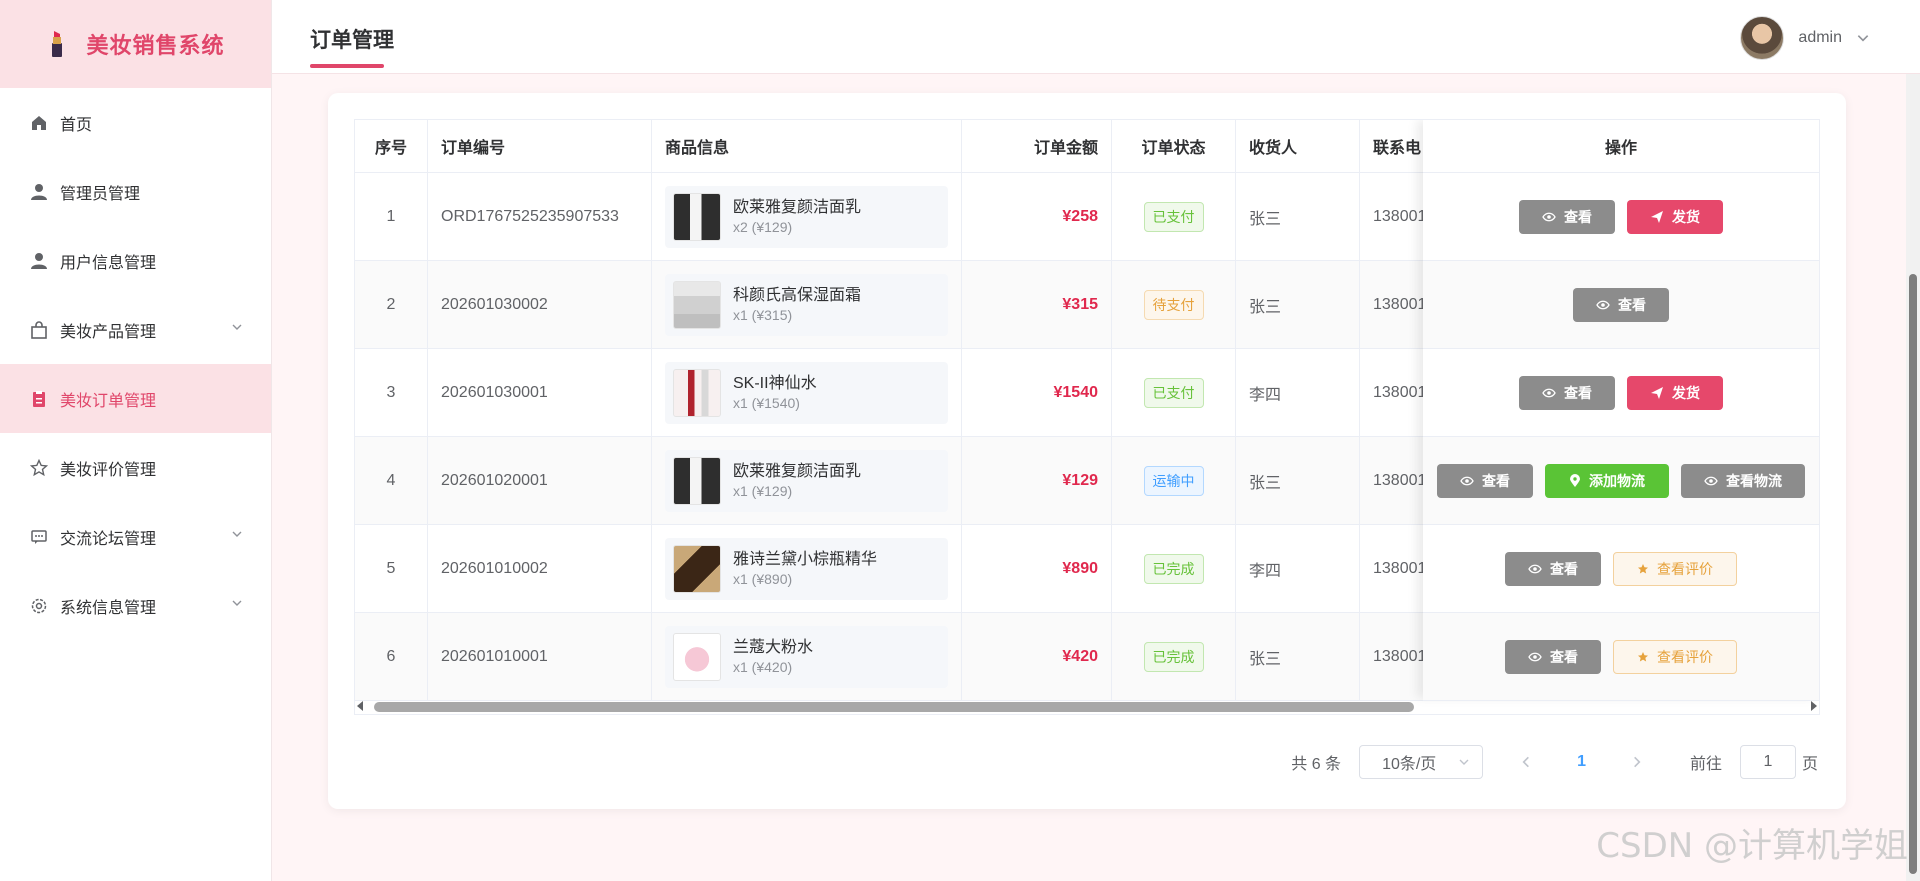 The width and height of the screenshot is (1920, 881). What do you see at coordinates (1820, 38) in the screenshot?
I see `user-name: admin` at bounding box center [1820, 38].